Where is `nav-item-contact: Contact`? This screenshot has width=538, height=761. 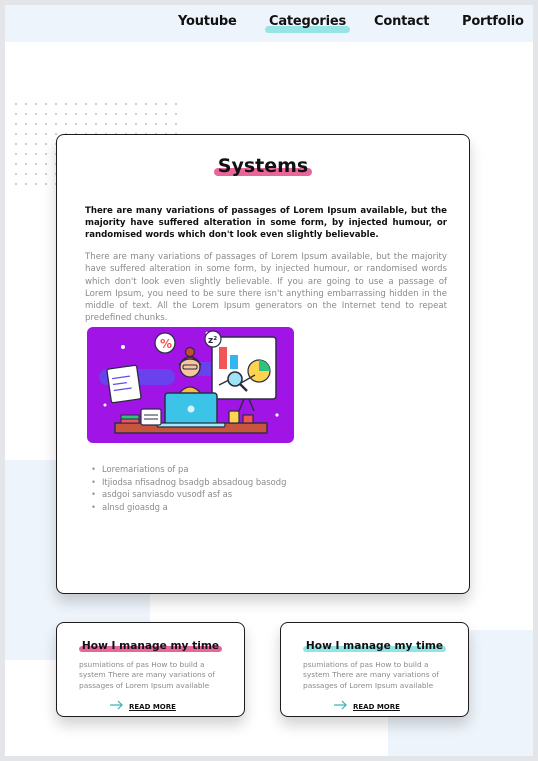 nav-item-contact: Contact is located at coordinates (401, 21).